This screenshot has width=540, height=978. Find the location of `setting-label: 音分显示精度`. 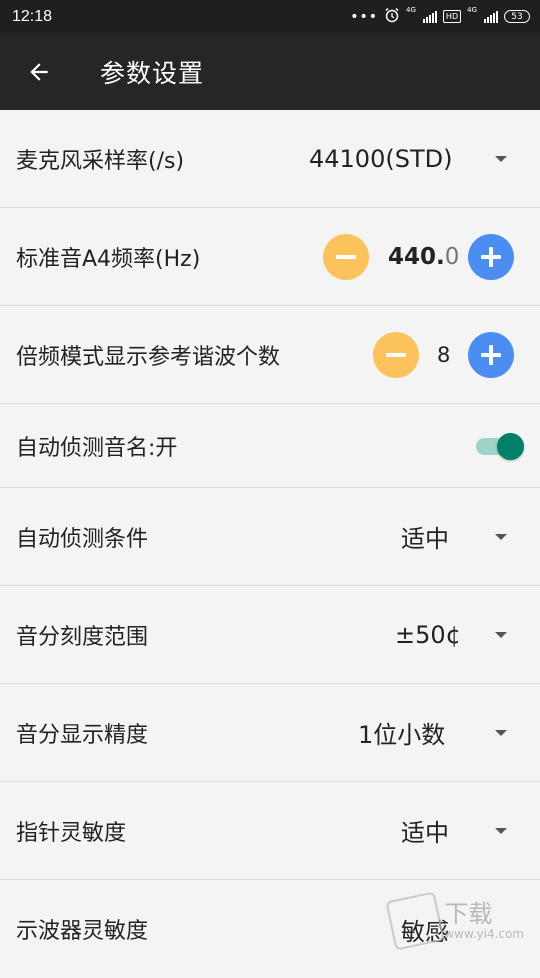

setting-label: 音分显示精度 is located at coordinates (82, 735).